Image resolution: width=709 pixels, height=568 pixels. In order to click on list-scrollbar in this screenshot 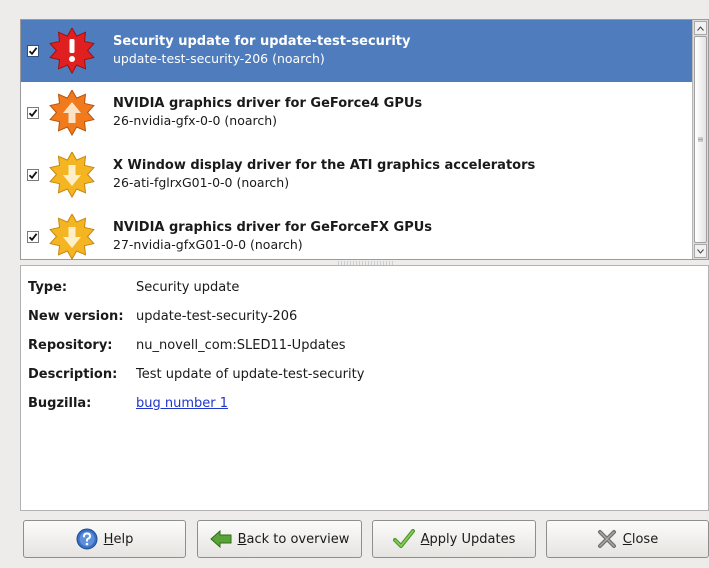, I will do `click(700, 139)`.